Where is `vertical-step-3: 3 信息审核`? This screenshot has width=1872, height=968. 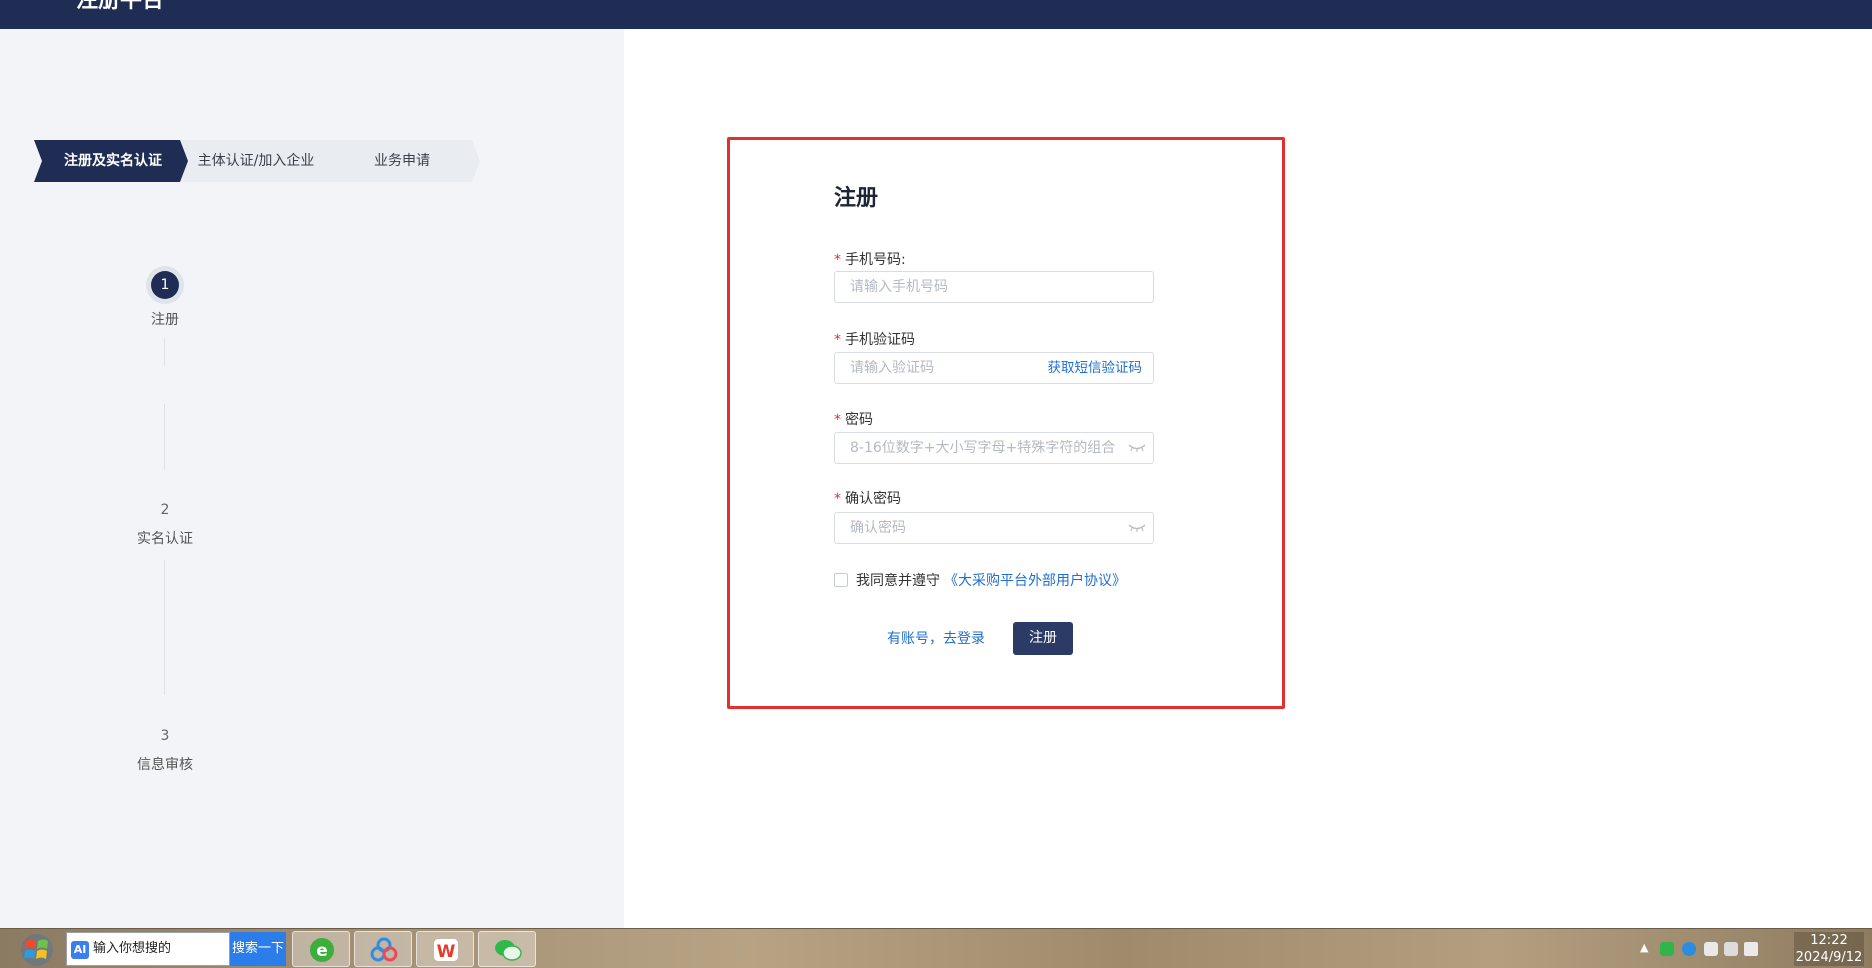
vertical-step-3: 3 信息审核 is located at coordinates (165, 748).